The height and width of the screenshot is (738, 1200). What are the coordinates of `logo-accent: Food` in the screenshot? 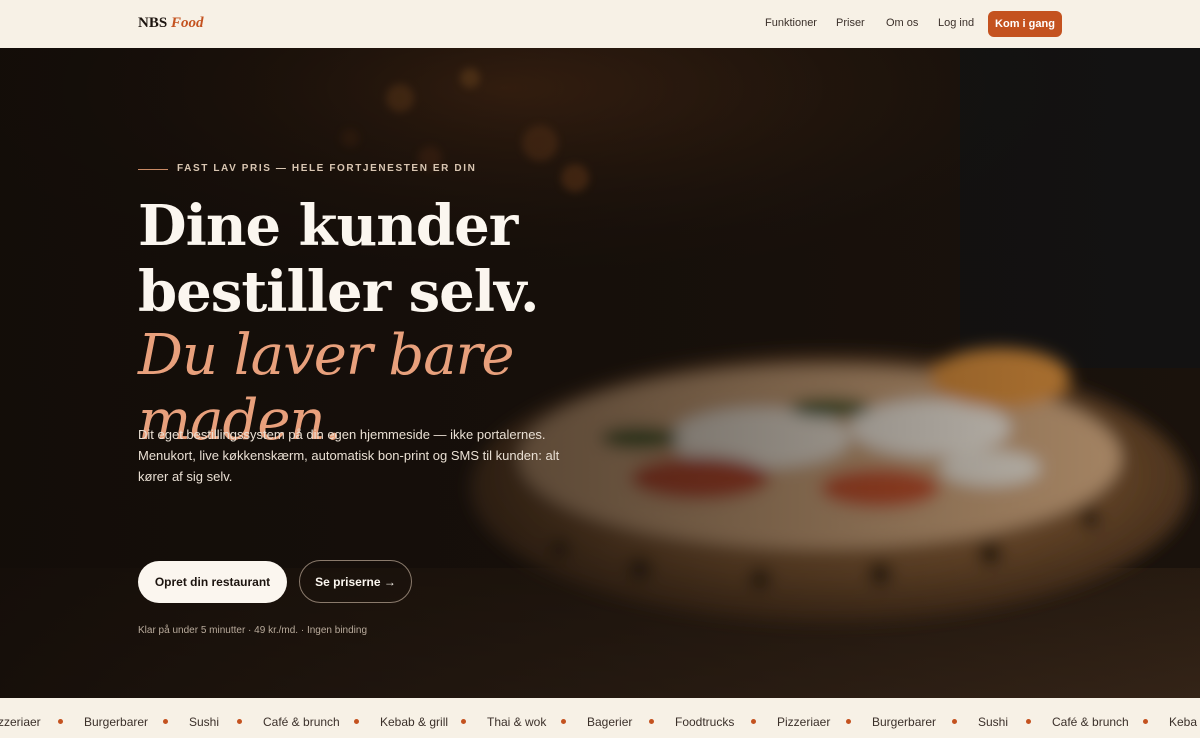 It's located at (187, 23).